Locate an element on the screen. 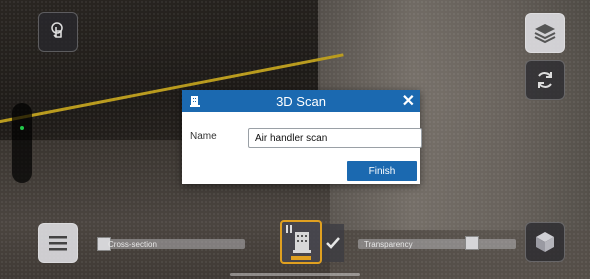 This screenshot has height=279, width=590. cross-section-label: Cross-section is located at coordinates (132, 244).